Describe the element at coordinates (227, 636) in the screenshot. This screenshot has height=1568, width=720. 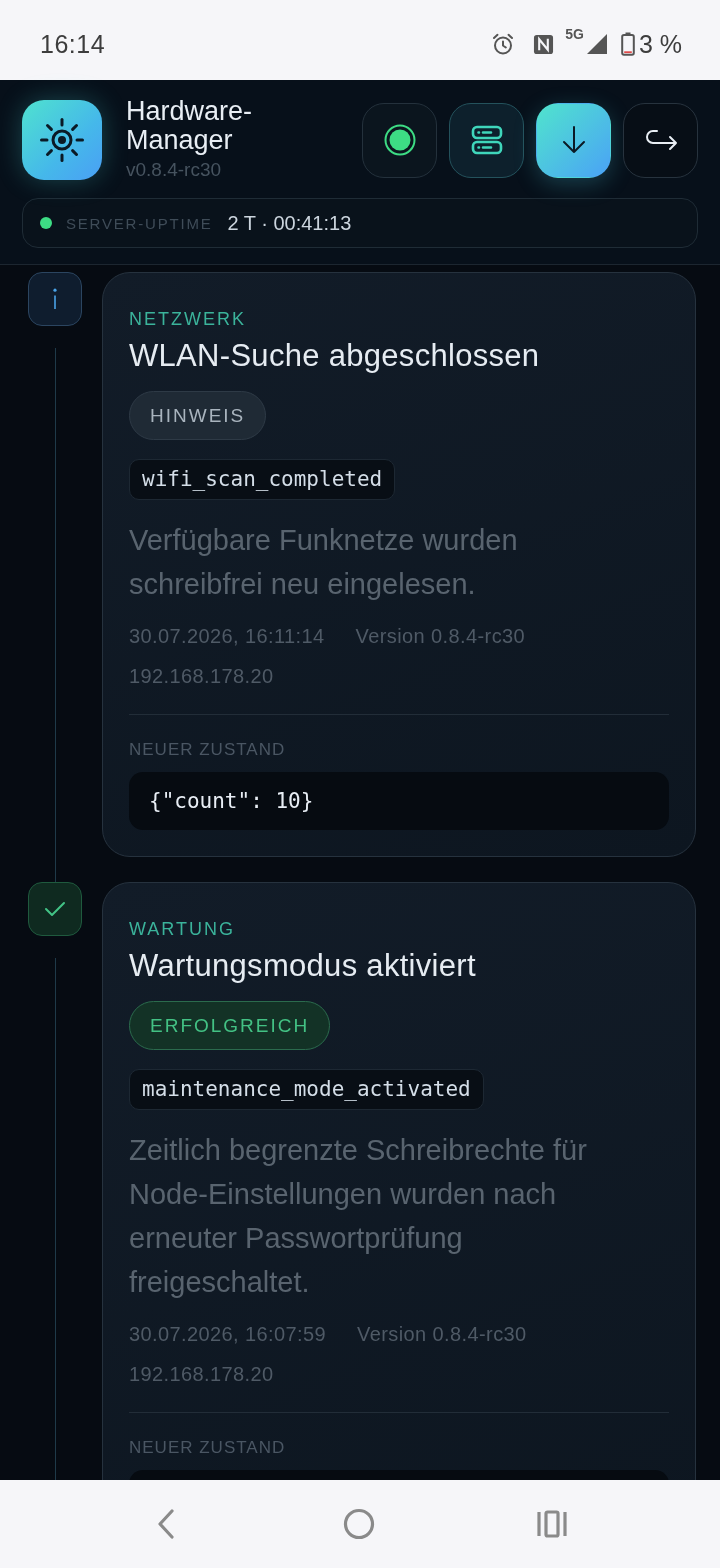
I see `event-timestamp: 30.07.2026, 16:11:14` at that location.